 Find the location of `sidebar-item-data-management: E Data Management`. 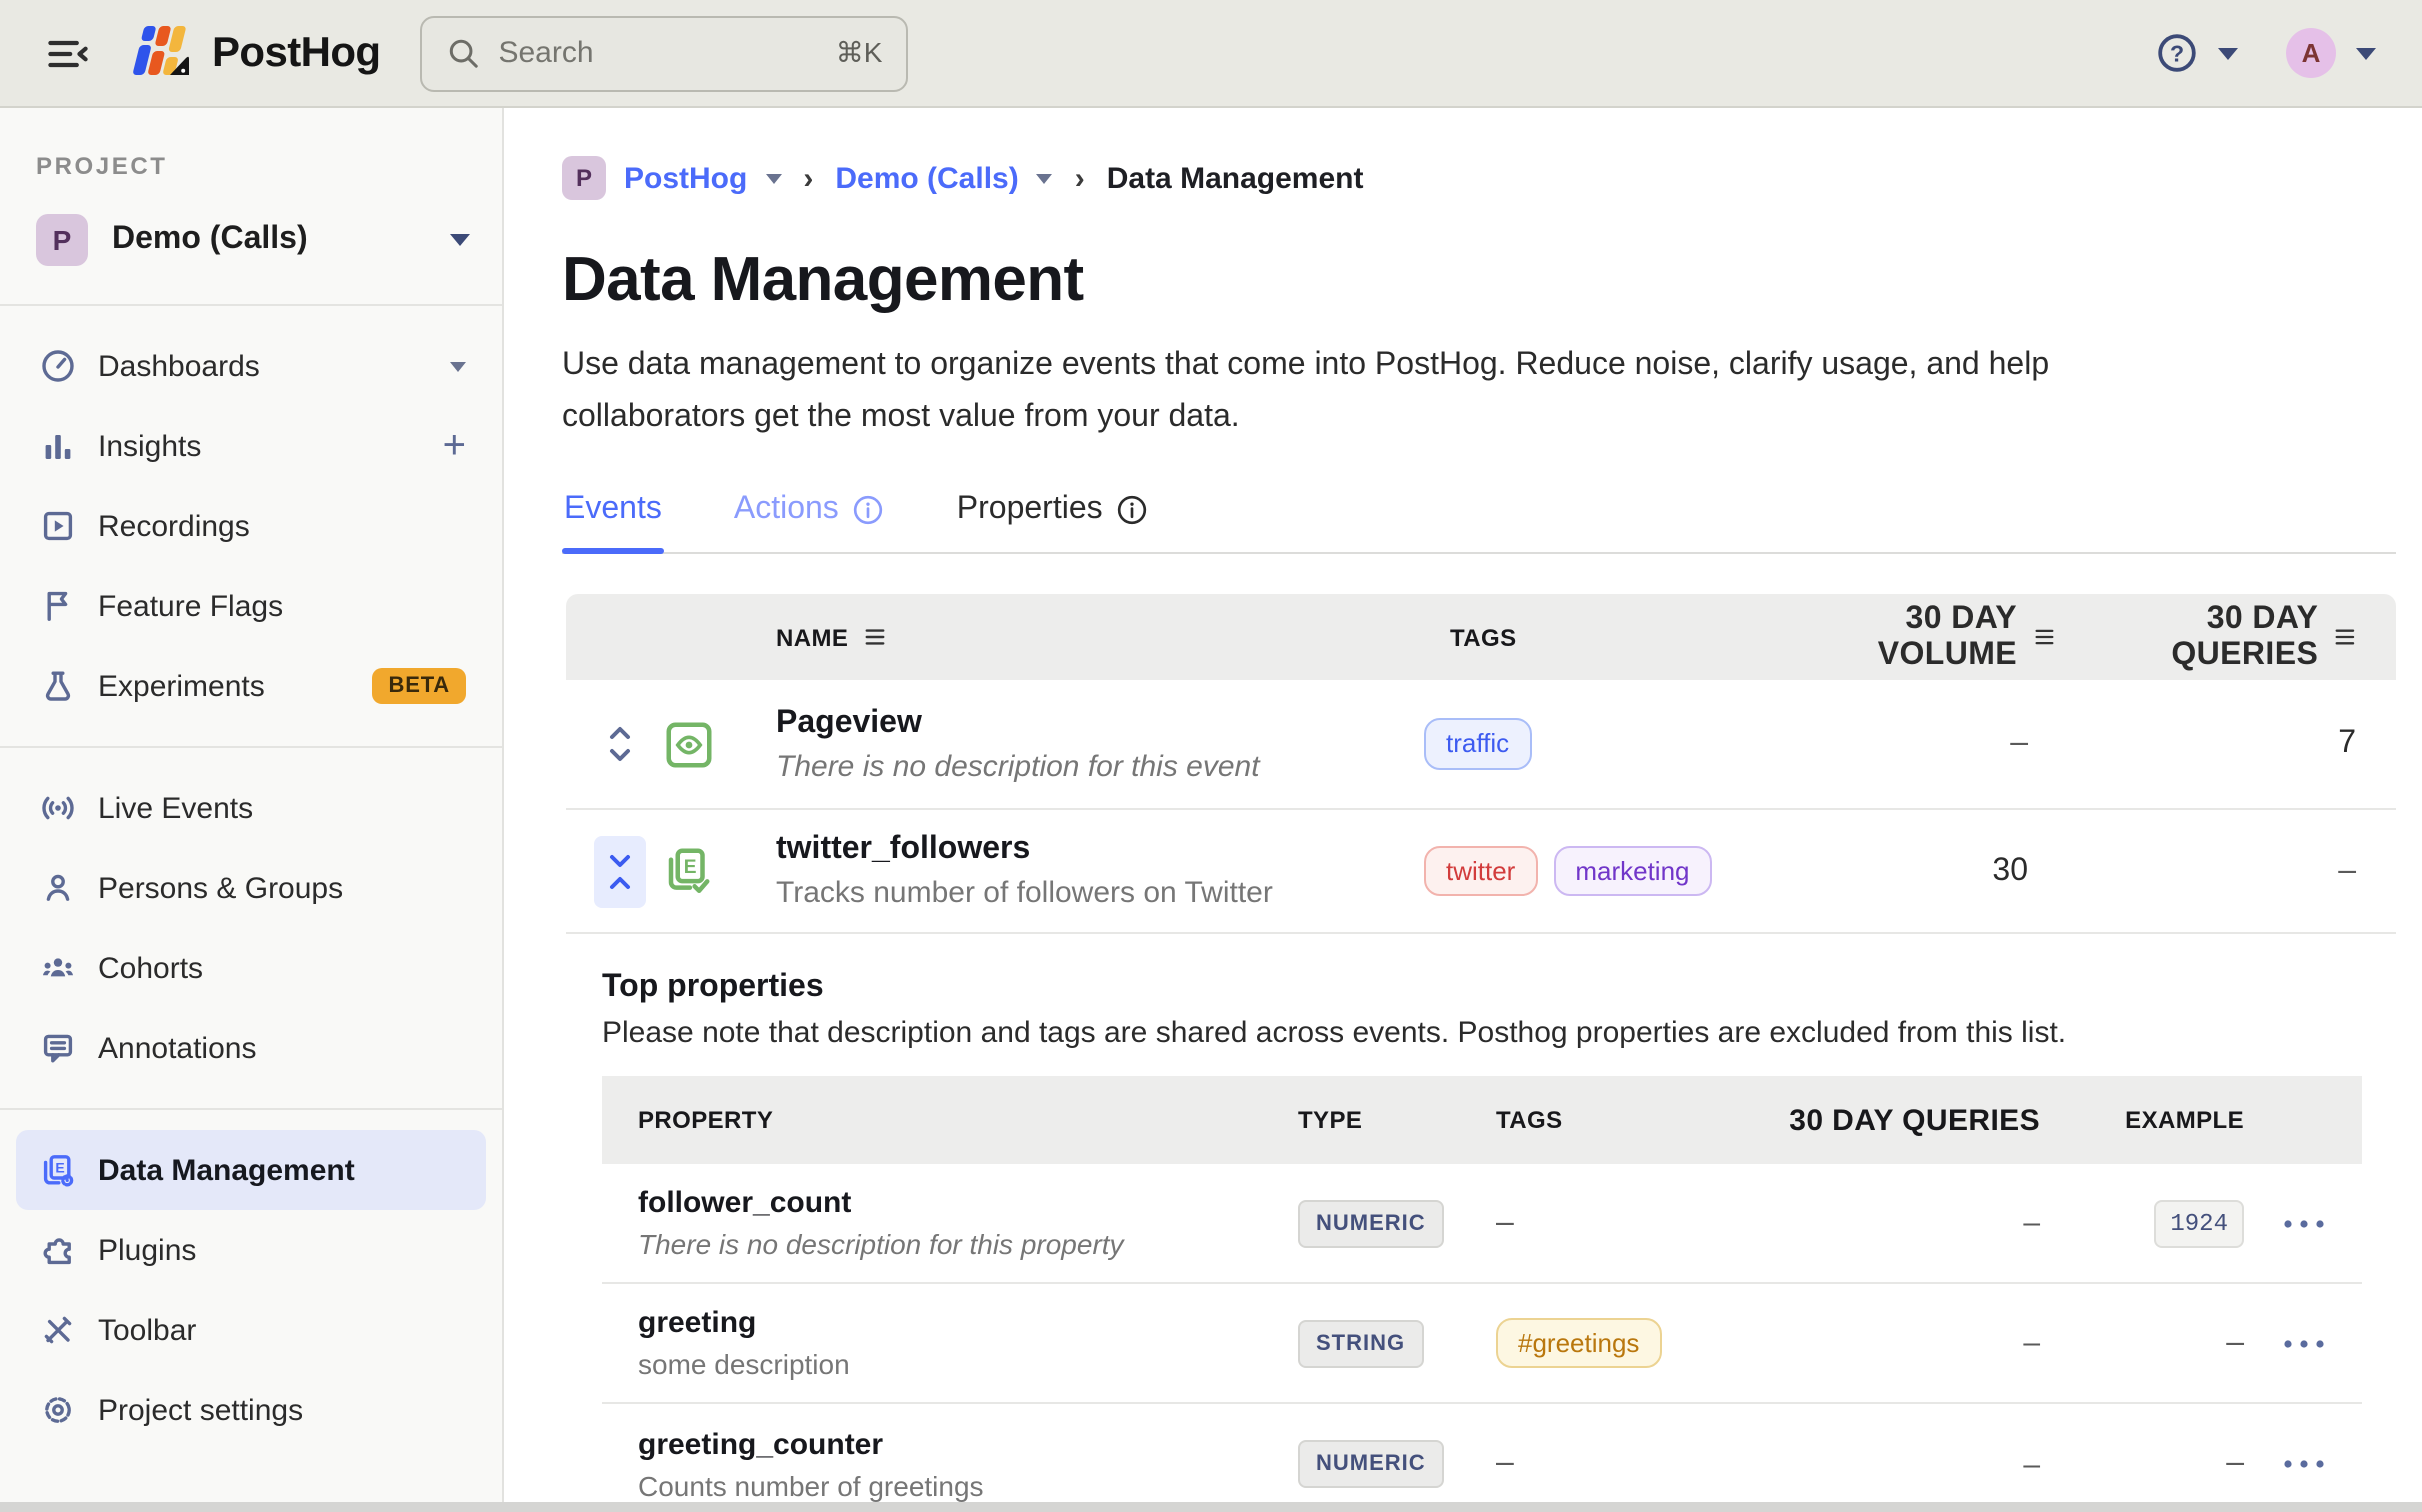

sidebar-item-data-management: E Data Management is located at coordinates (251, 1170).